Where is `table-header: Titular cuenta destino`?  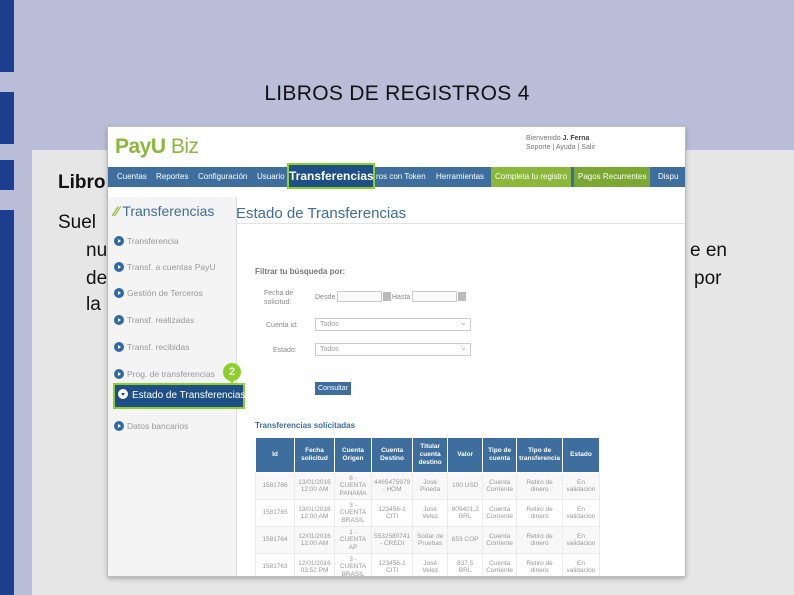
table-header: Titular cuenta destino is located at coordinates (430, 455).